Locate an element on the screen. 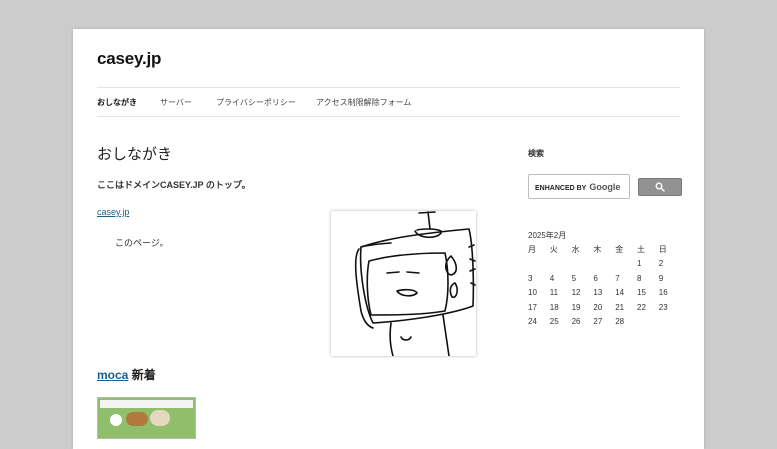 Image resolution: width=777 pixels, height=449 pixels. calendar-day: 16 is located at coordinates (663, 293).